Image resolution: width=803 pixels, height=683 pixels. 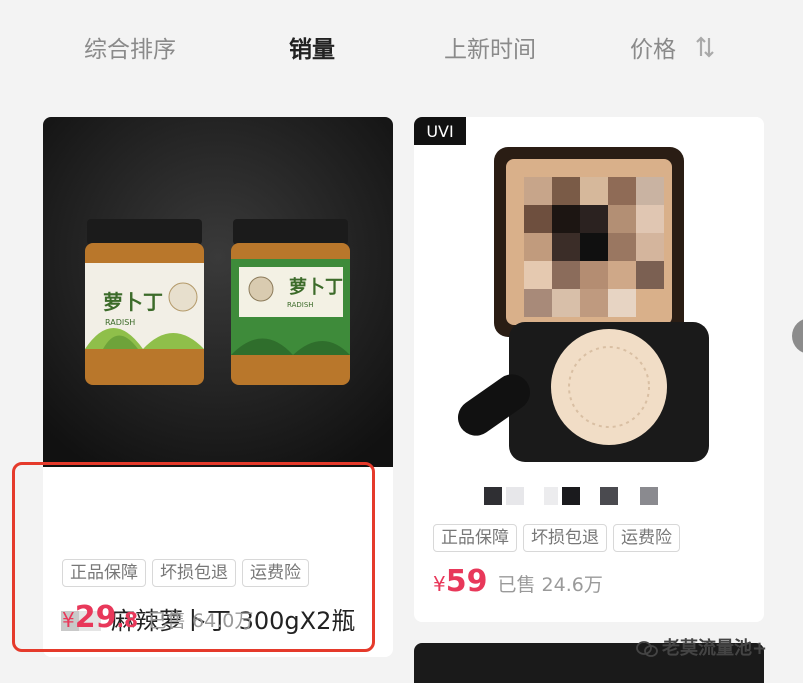 What do you see at coordinates (715, 648) in the screenshot?
I see `watermark-text: 老莫流量池+` at bounding box center [715, 648].